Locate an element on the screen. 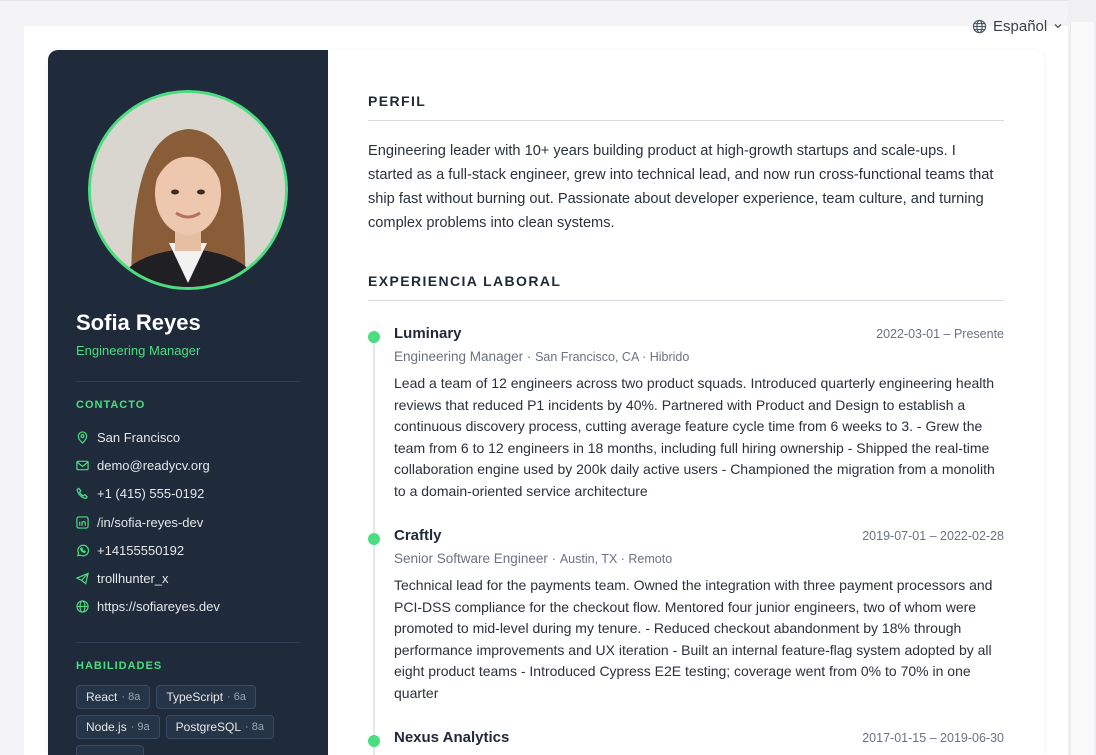  skill-name: TypeScript is located at coordinates (195, 697).